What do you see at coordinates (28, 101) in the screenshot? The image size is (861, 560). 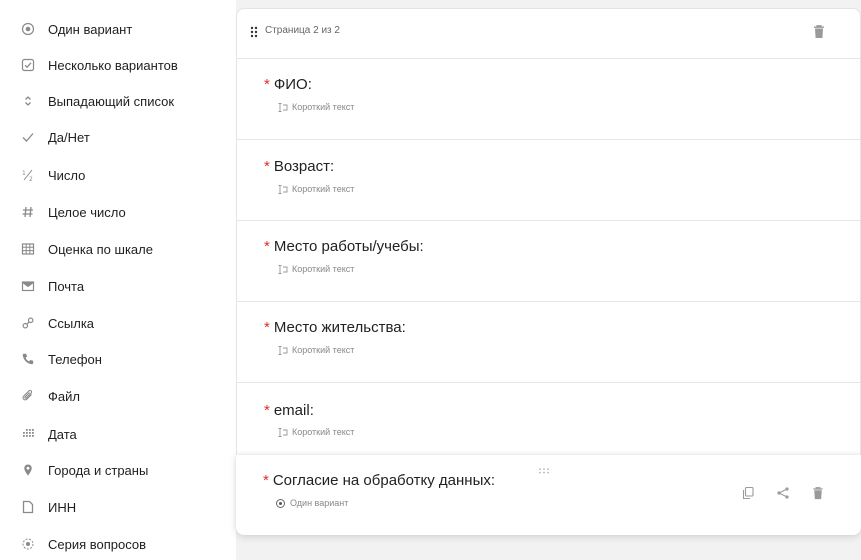 I see `updown-icon` at bounding box center [28, 101].